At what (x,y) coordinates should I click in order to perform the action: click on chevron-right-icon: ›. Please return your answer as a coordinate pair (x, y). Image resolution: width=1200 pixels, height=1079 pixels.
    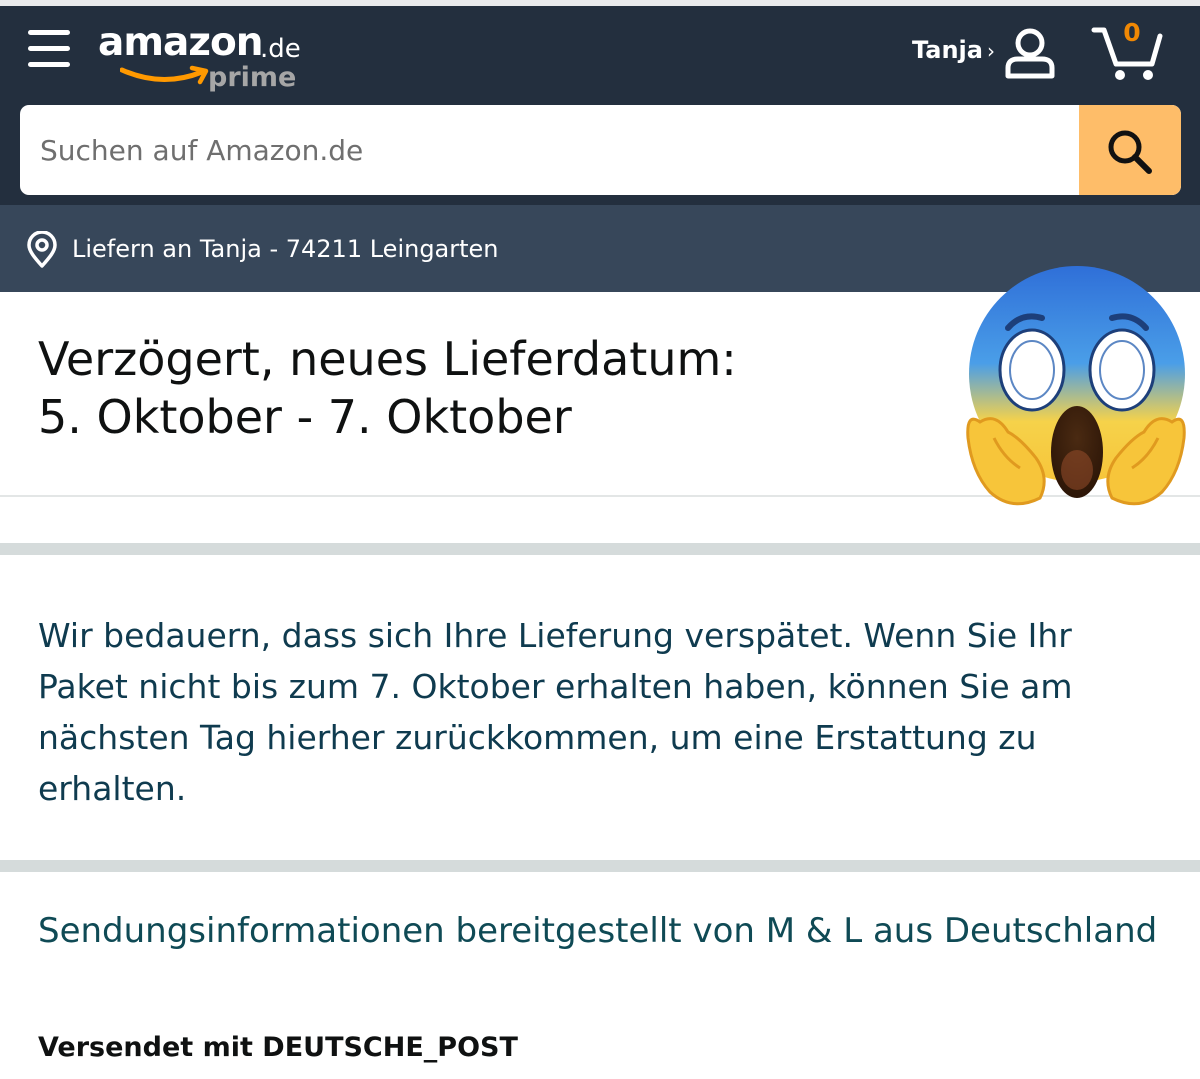
    Looking at the image, I should click on (990, 51).